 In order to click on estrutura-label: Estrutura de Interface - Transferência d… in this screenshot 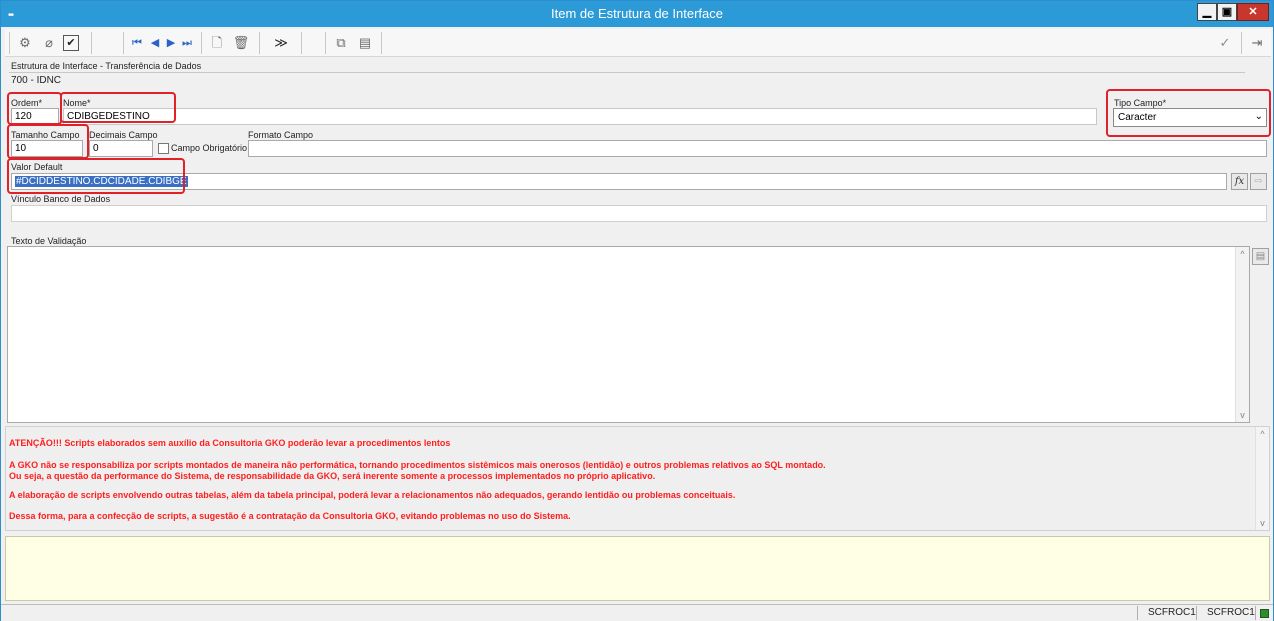, I will do `click(106, 66)`.